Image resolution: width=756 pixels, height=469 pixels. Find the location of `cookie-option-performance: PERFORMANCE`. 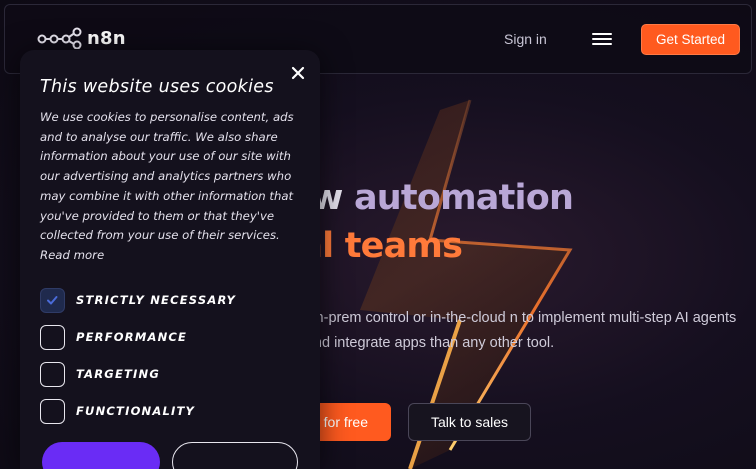

cookie-option-performance: PERFORMANCE is located at coordinates (170, 337).